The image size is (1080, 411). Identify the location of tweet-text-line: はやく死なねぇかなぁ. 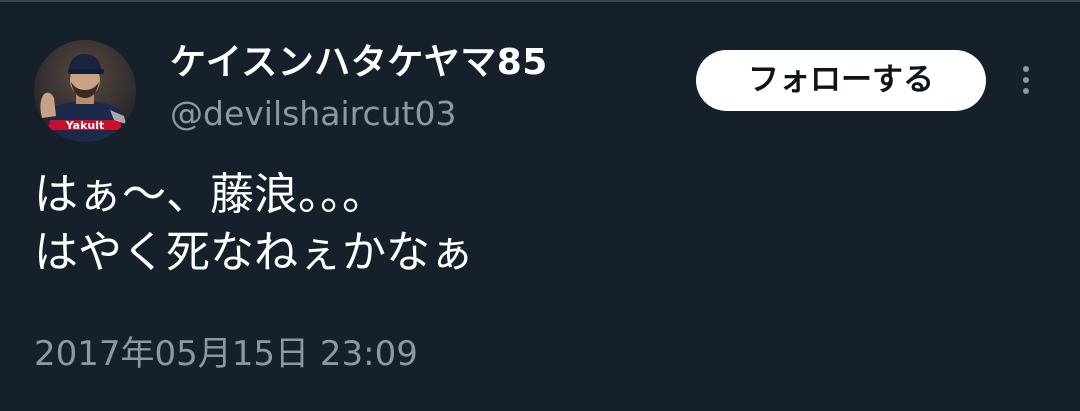
(254, 252).